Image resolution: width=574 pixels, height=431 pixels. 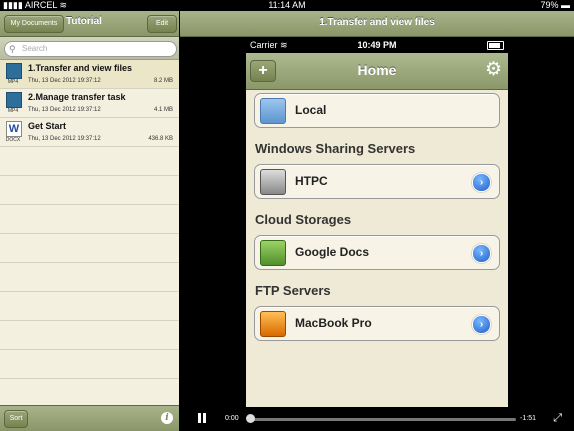 What do you see at coordinates (16, 419) in the screenshot?
I see `sort-button: Sort` at bounding box center [16, 419].